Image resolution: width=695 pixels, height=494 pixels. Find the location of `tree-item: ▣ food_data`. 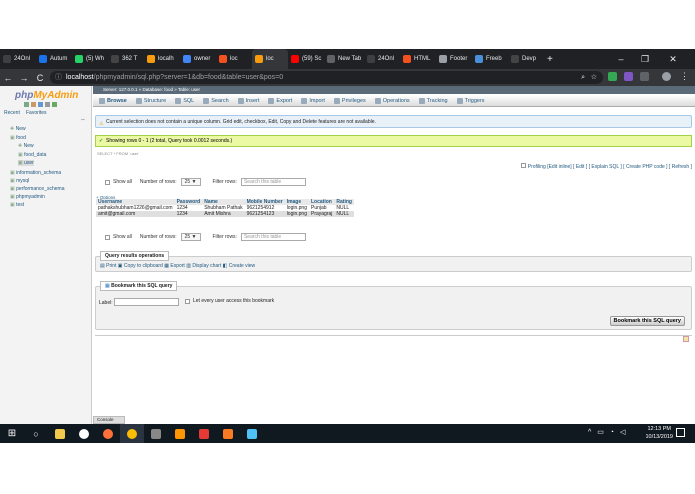

tree-item: ▣ food_data is located at coordinates (32, 155).